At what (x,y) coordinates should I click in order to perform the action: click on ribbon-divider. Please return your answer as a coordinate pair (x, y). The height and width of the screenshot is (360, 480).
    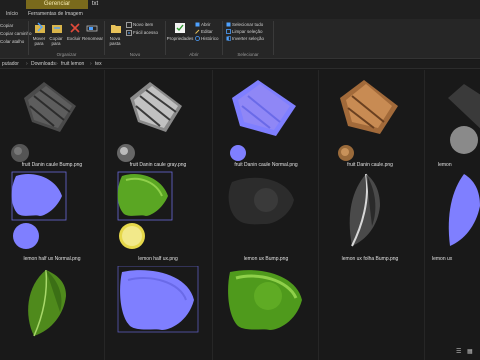
    Looking at the image, I should click on (273, 38).